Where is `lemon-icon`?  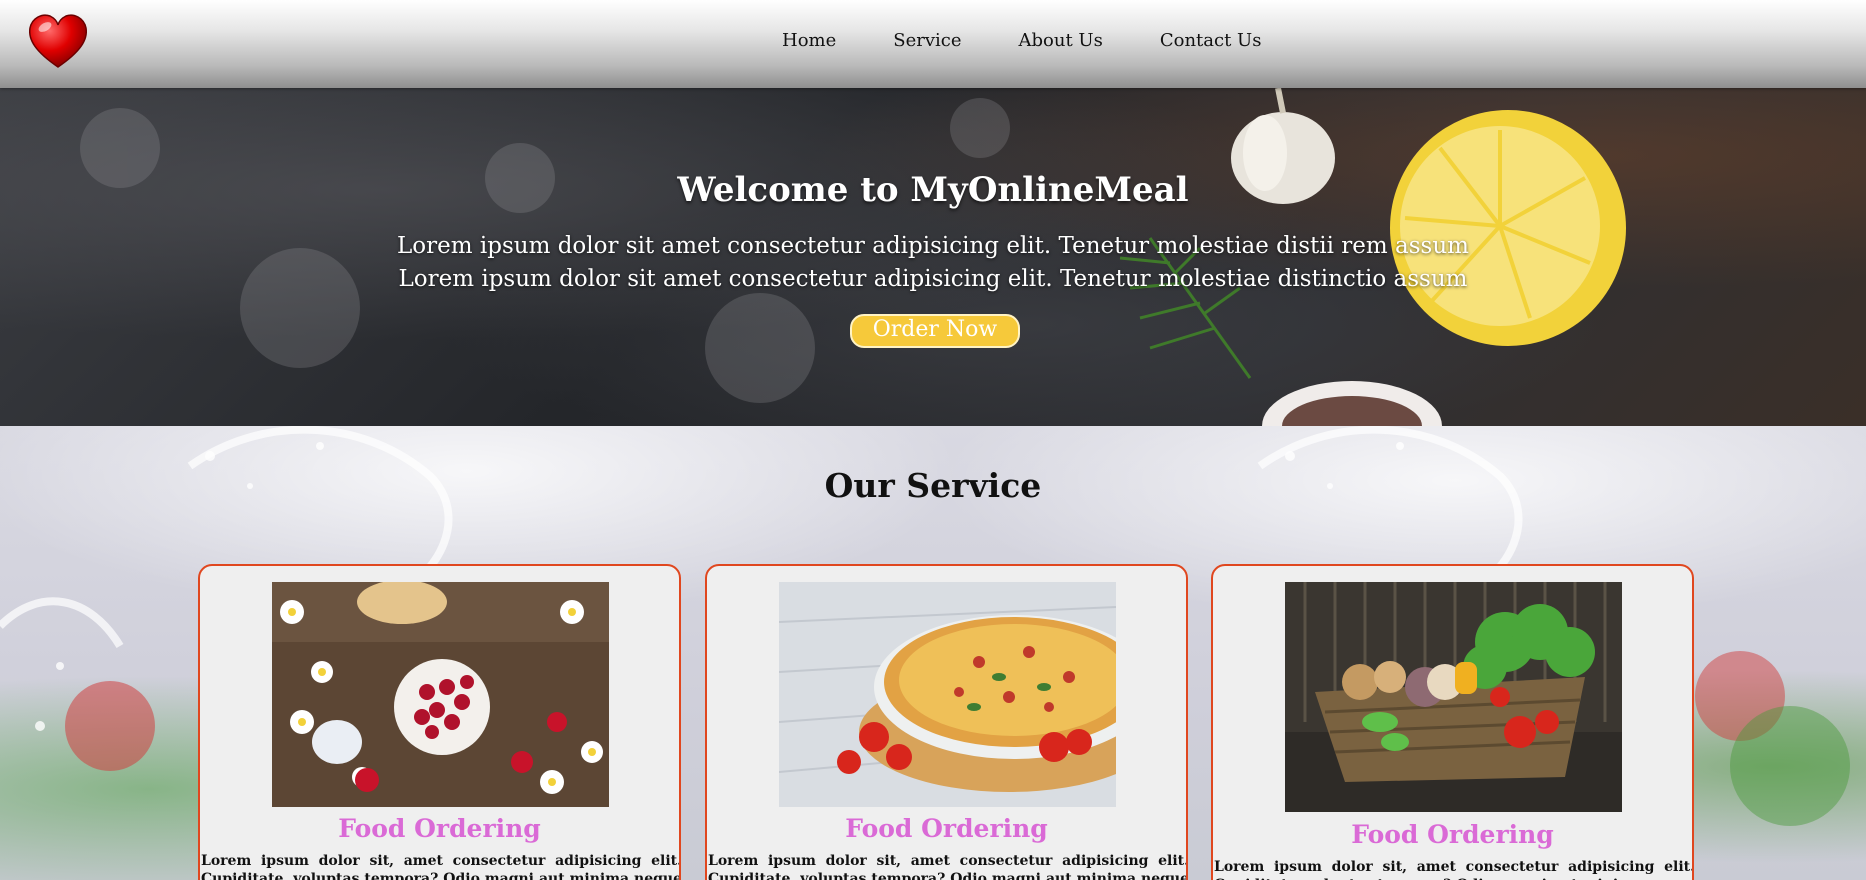
lemon-icon is located at coordinates (1508, 228).